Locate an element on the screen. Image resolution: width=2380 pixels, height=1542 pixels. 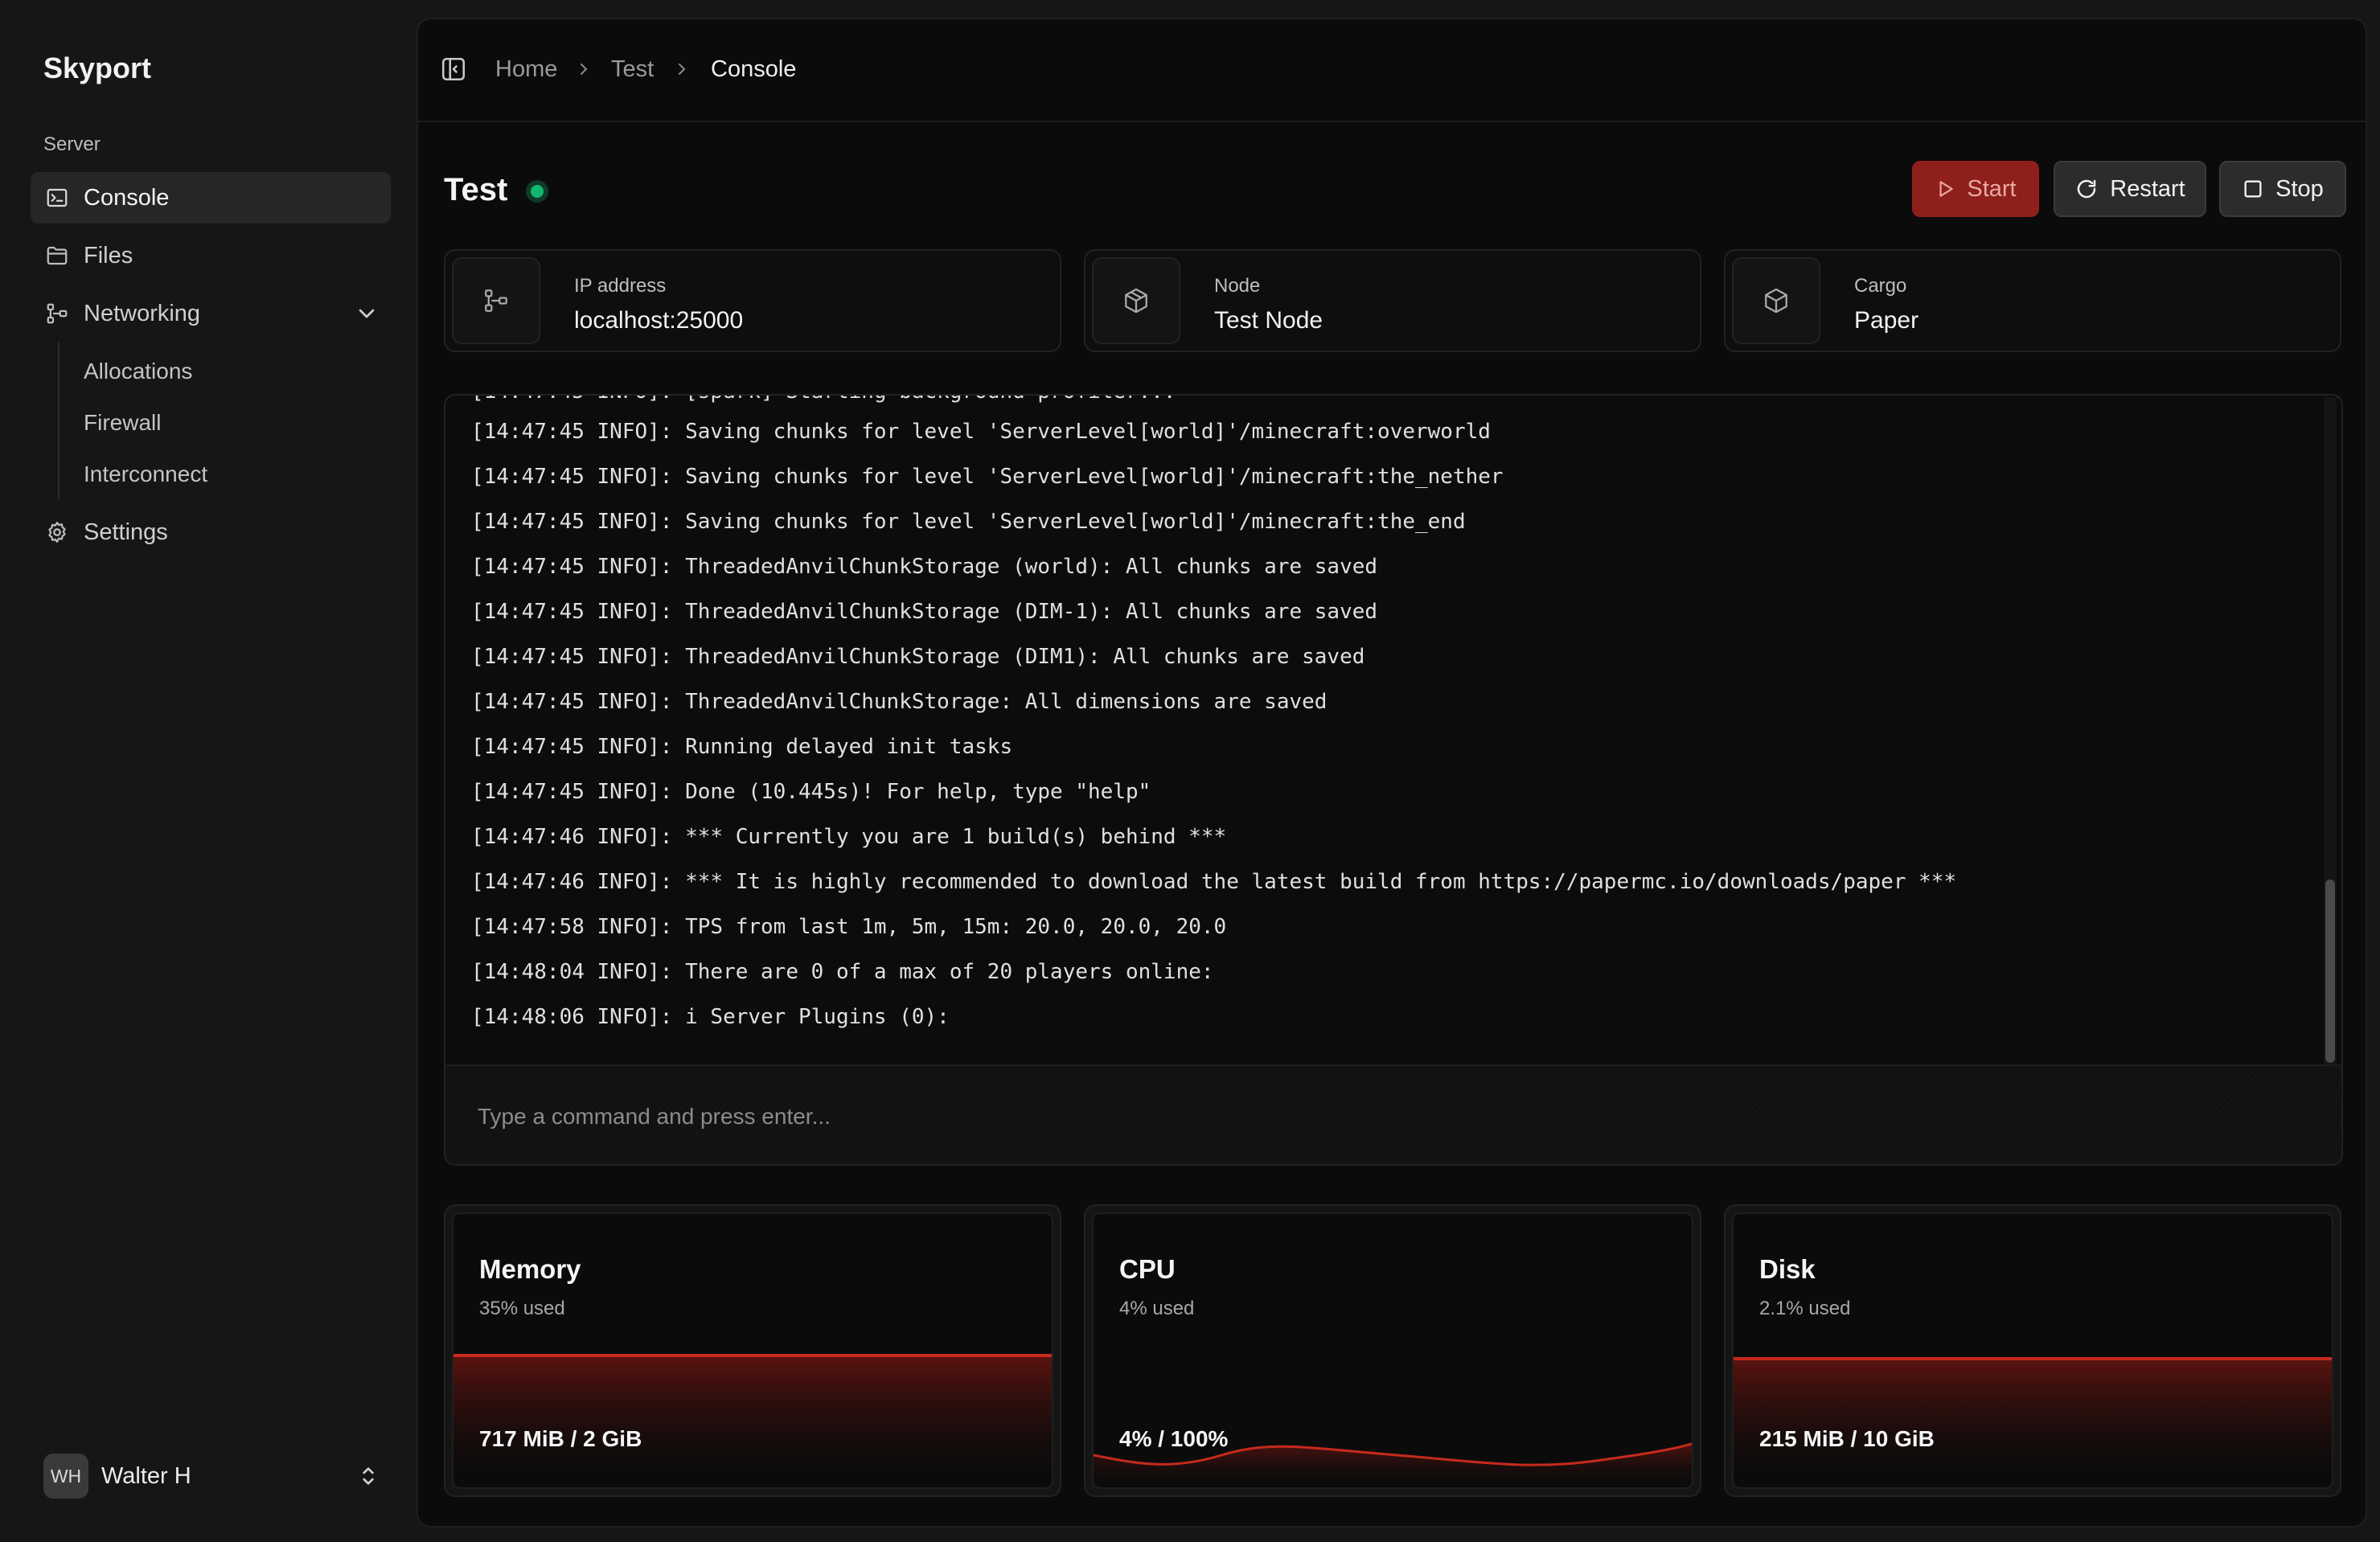
stat-card-body: Disk 2.1% used 215 MiB / 10 GiB is located at coordinates (2032, 1350).